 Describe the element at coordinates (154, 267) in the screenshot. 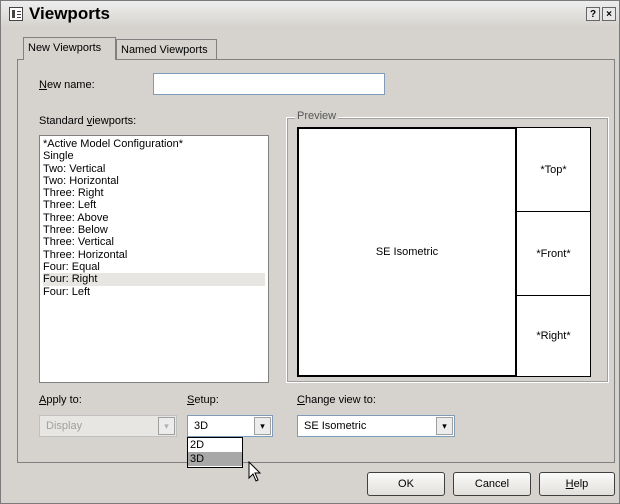

I see `list-item: Four: Equal` at that location.